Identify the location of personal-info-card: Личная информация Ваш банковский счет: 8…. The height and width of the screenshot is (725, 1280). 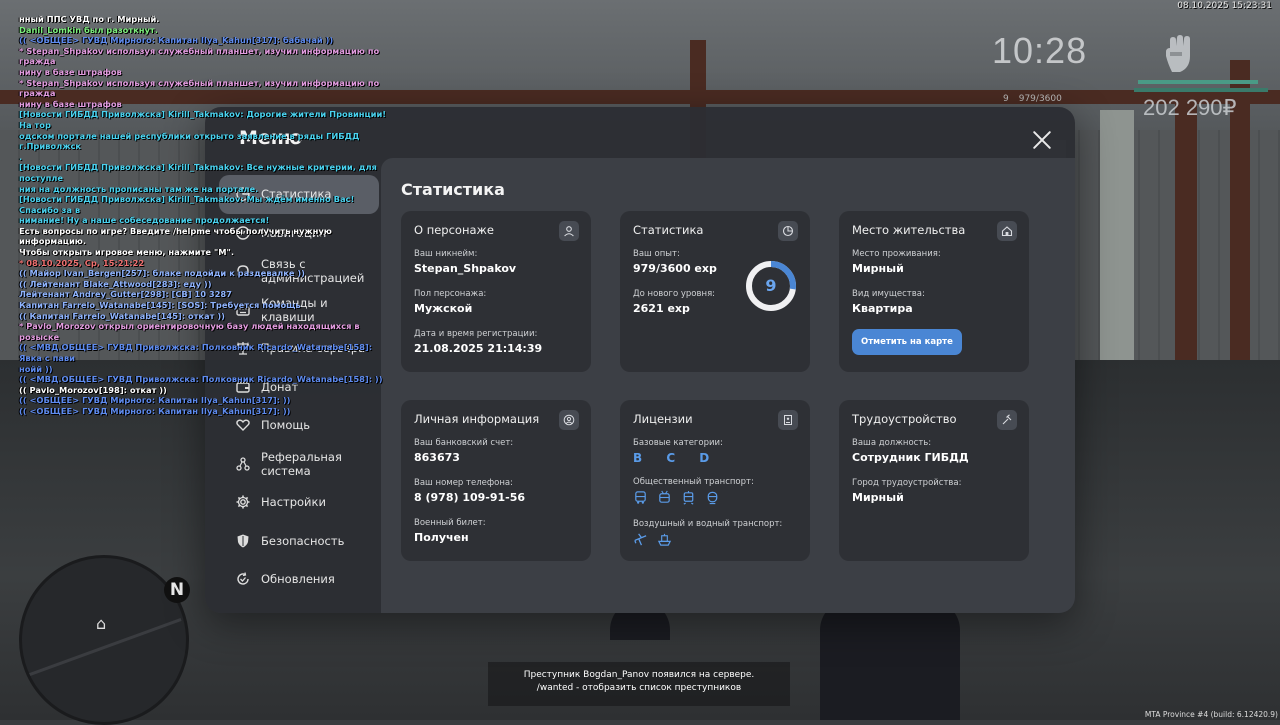
(496, 480).